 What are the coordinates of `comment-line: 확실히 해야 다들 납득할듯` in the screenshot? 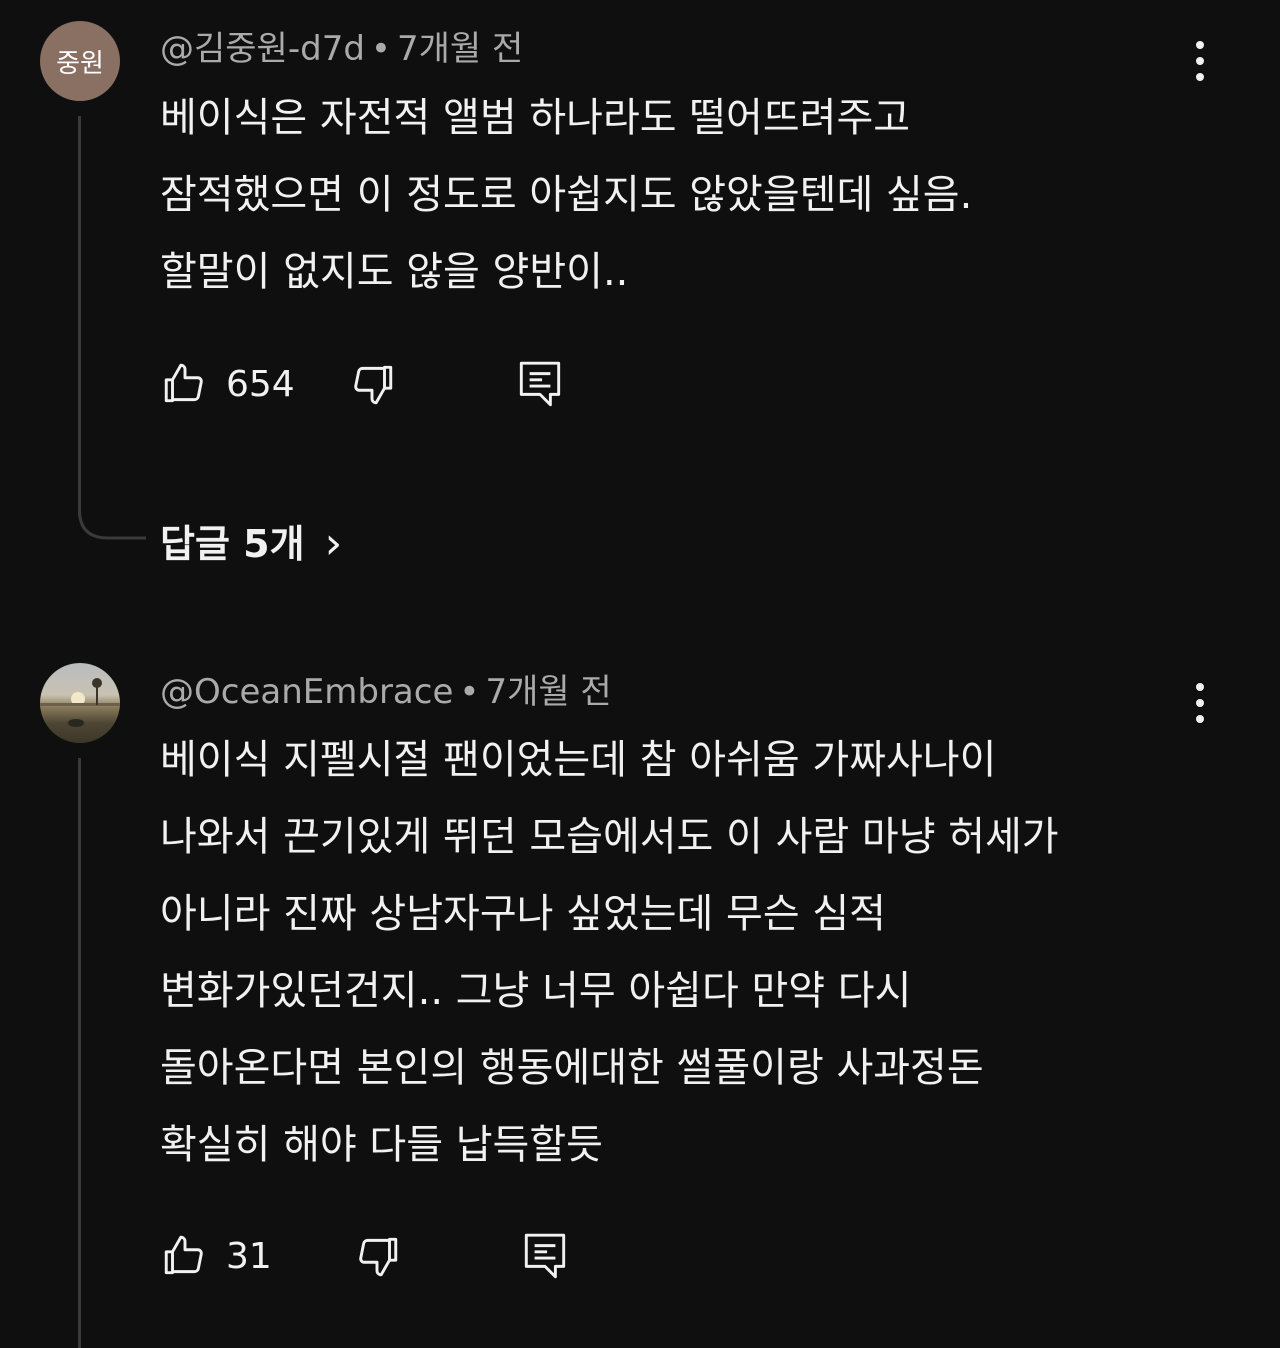 It's located at (381, 1145).